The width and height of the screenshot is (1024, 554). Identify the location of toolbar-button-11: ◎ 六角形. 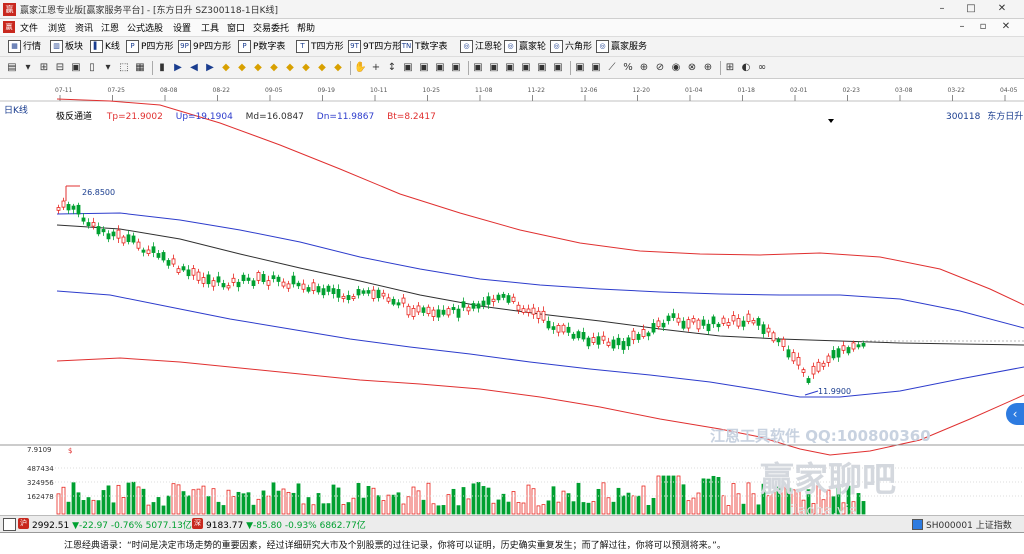
(571, 47).